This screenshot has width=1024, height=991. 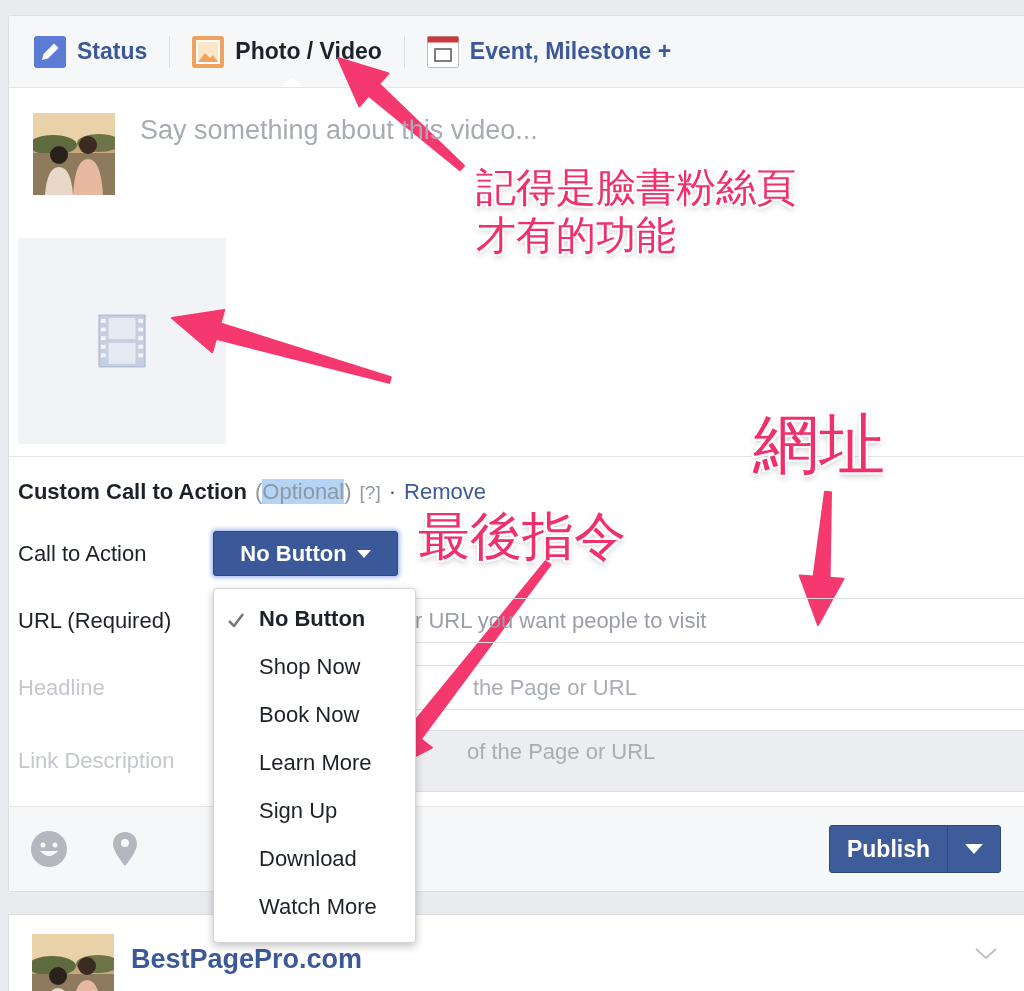 I want to click on annotation-text: 記得是臉書粉絲頁 才有的功能, so click(x=636, y=211).